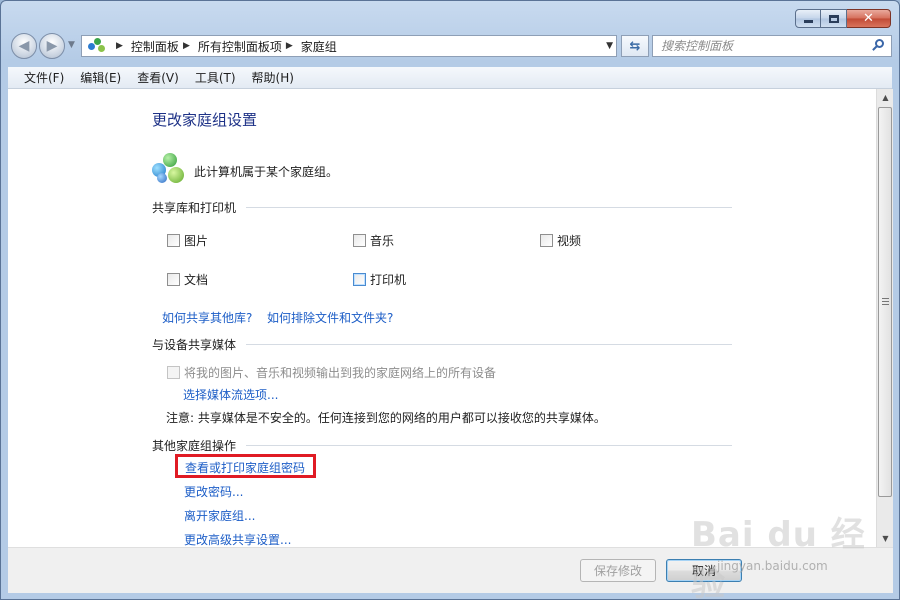 This screenshot has height=600, width=900. I want to click on stream-media-label: 将我的图片、音乐和视频输出到我的家庭网络上的所有设备, so click(340, 373).